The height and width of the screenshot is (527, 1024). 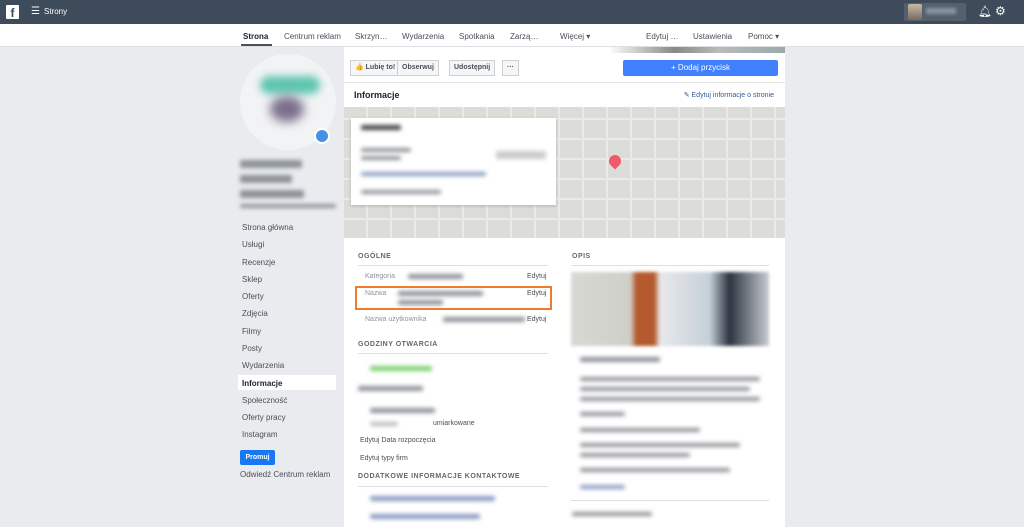 I want to click on top-bar: f ☰ Strony 🔔︎ ⚙, so click(x=512, y=12).